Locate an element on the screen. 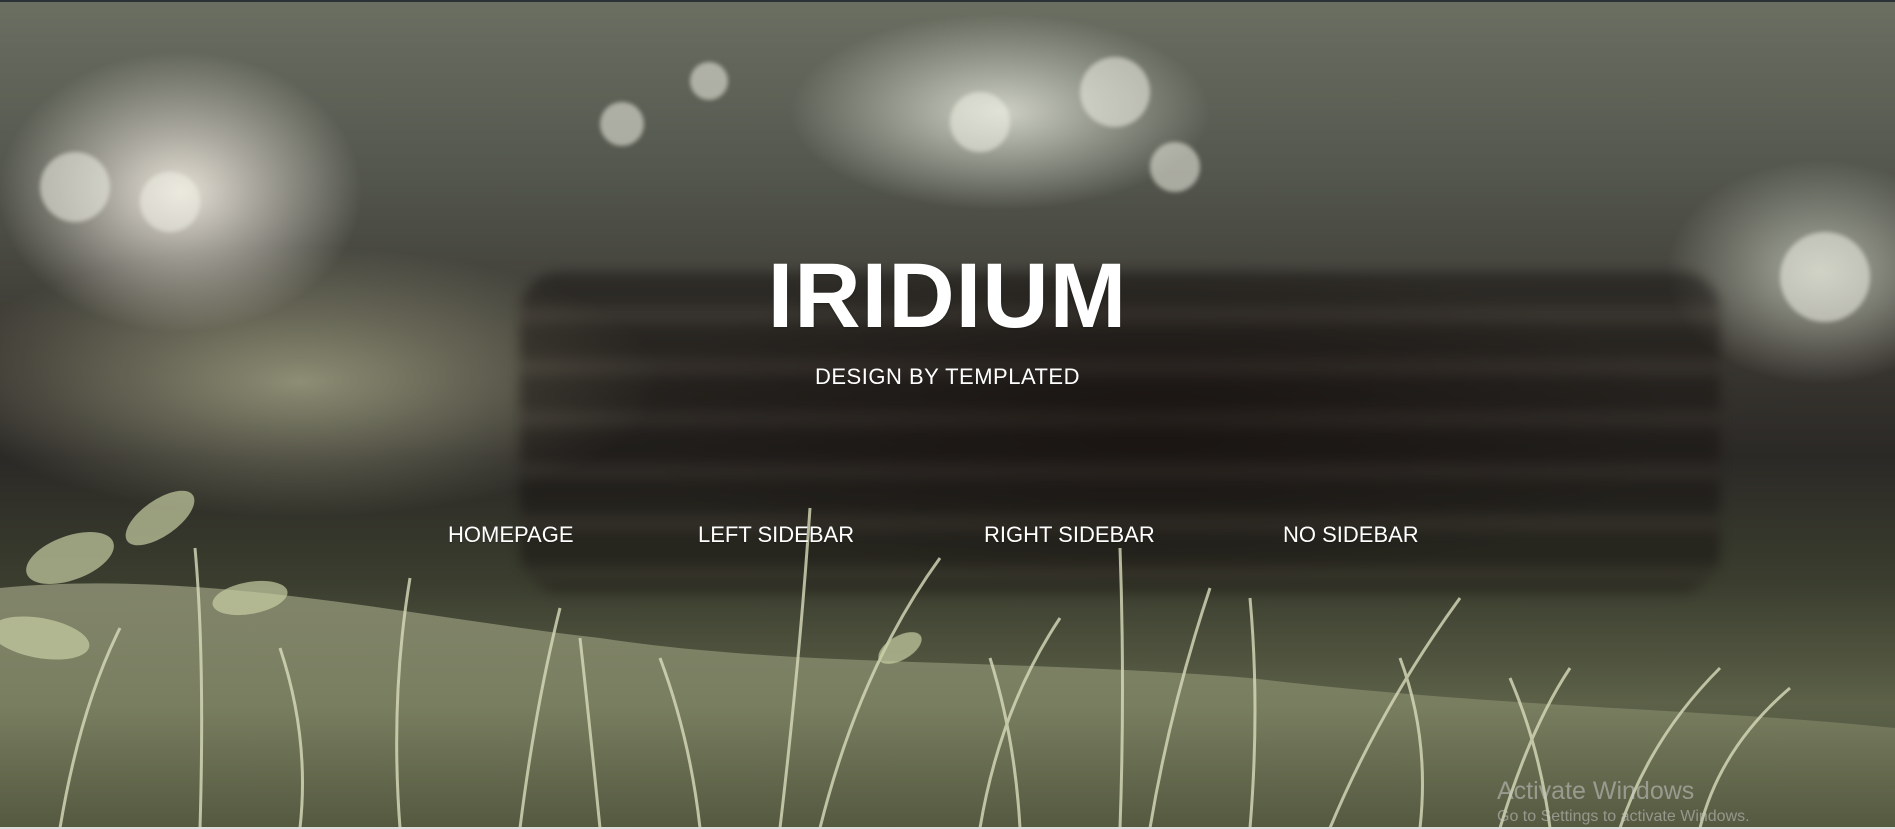  nav-link-homepage: HOMEPAGE is located at coordinates (511, 535).